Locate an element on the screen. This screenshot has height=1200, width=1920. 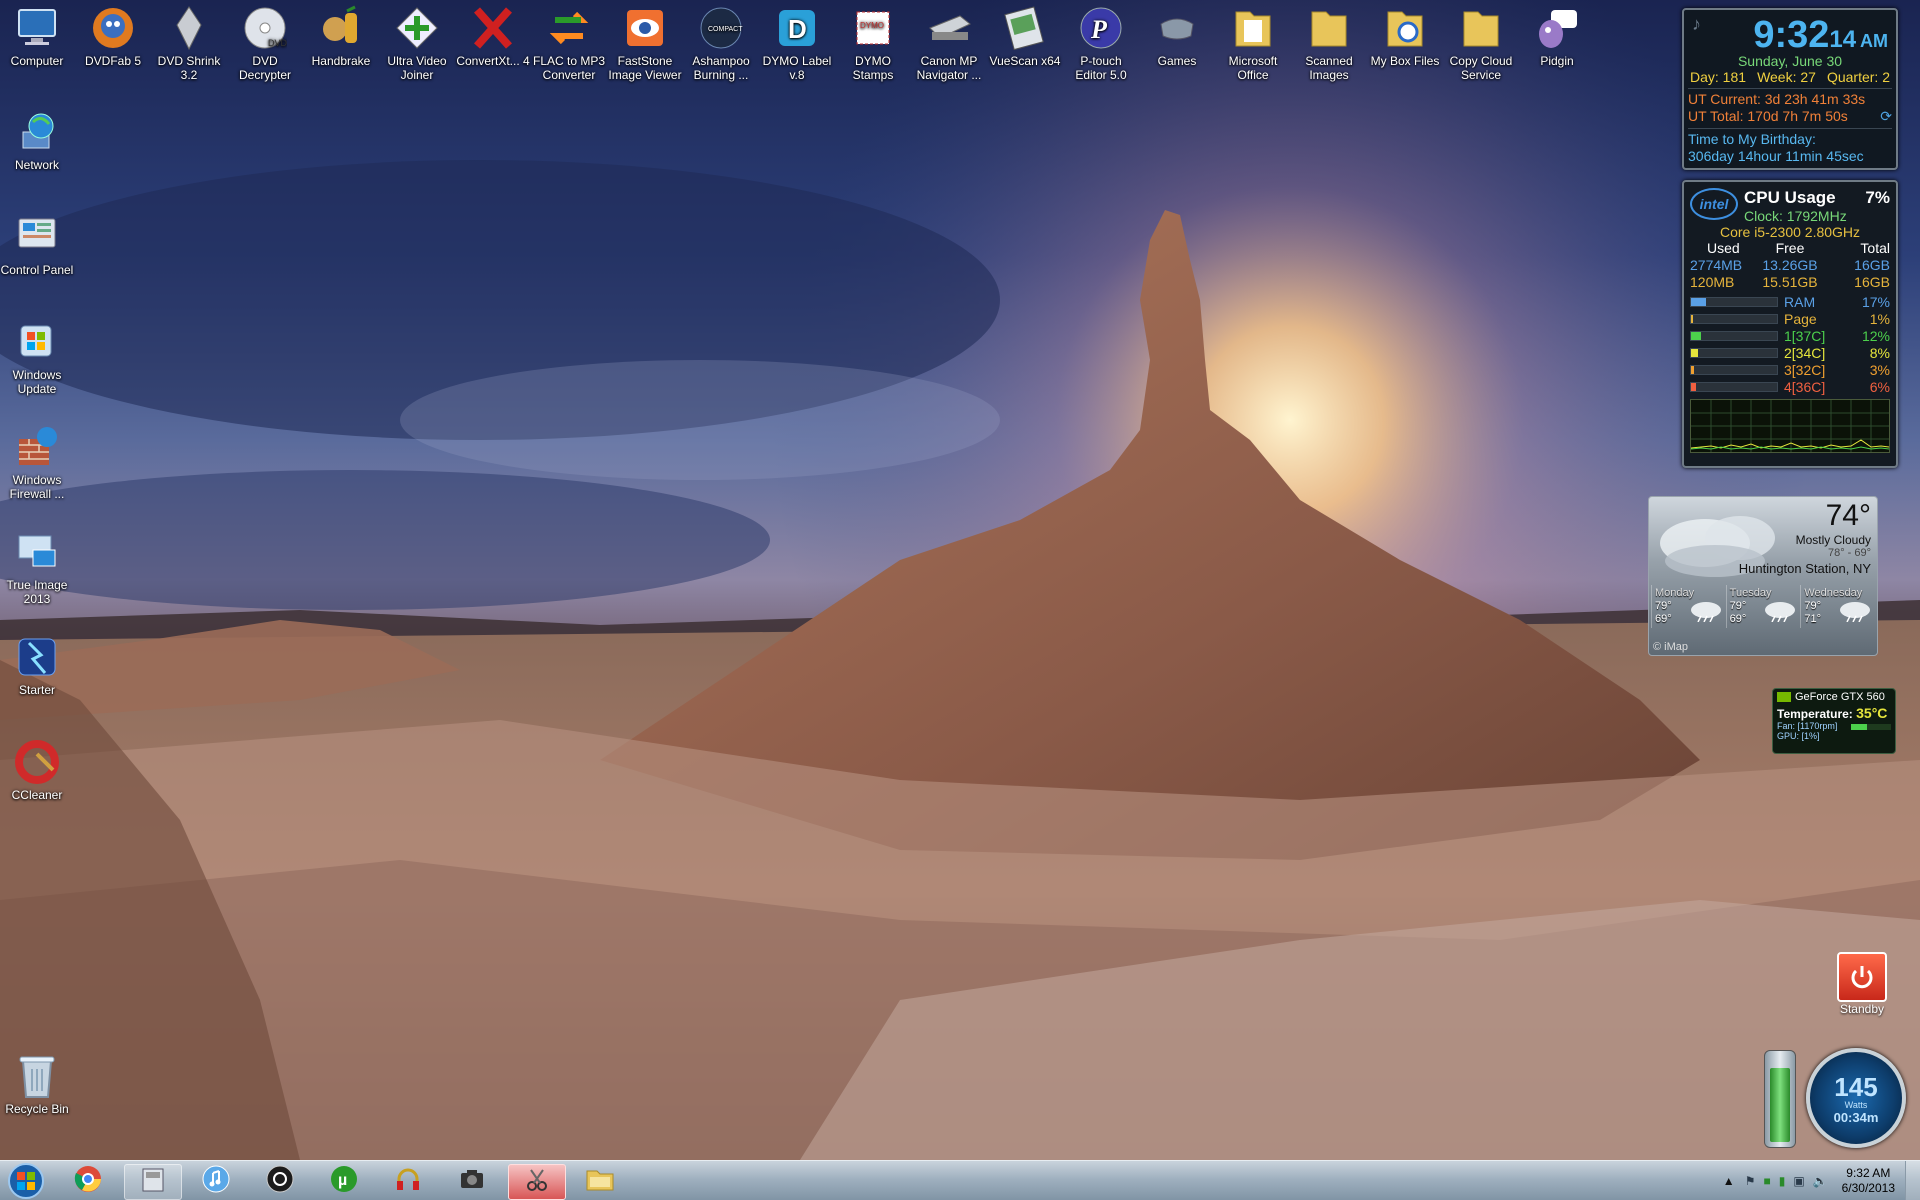
desktop-icon-label: CCleaner is located at coordinates (37, 795).